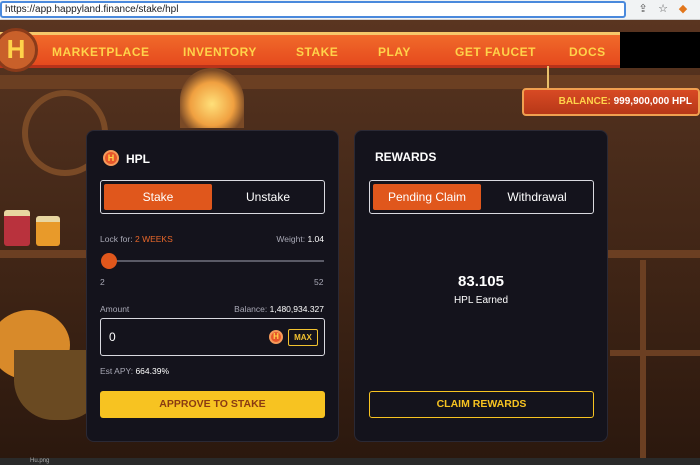 The height and width of the screenshot is (465, 700). What do you see at coordinates (48, 231) in the screenshot?
I see `honey-jar-decoration` at bounding box center [48, 231].